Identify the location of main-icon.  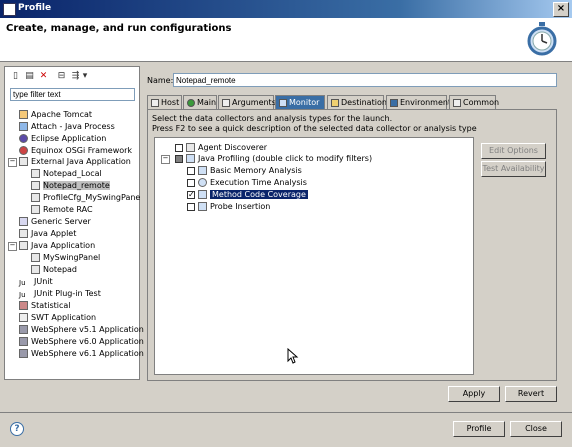
(191, 102).